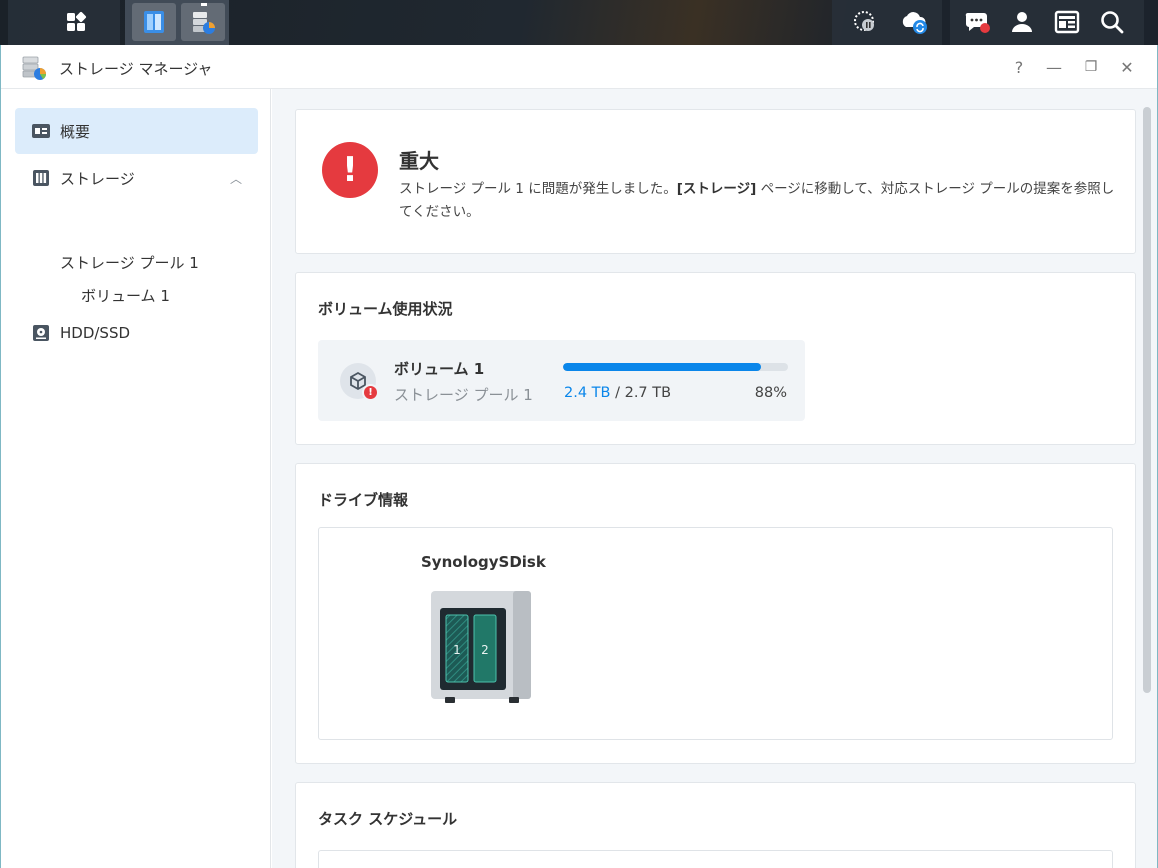  I want to click on widgets-button, so click(1067, 22).